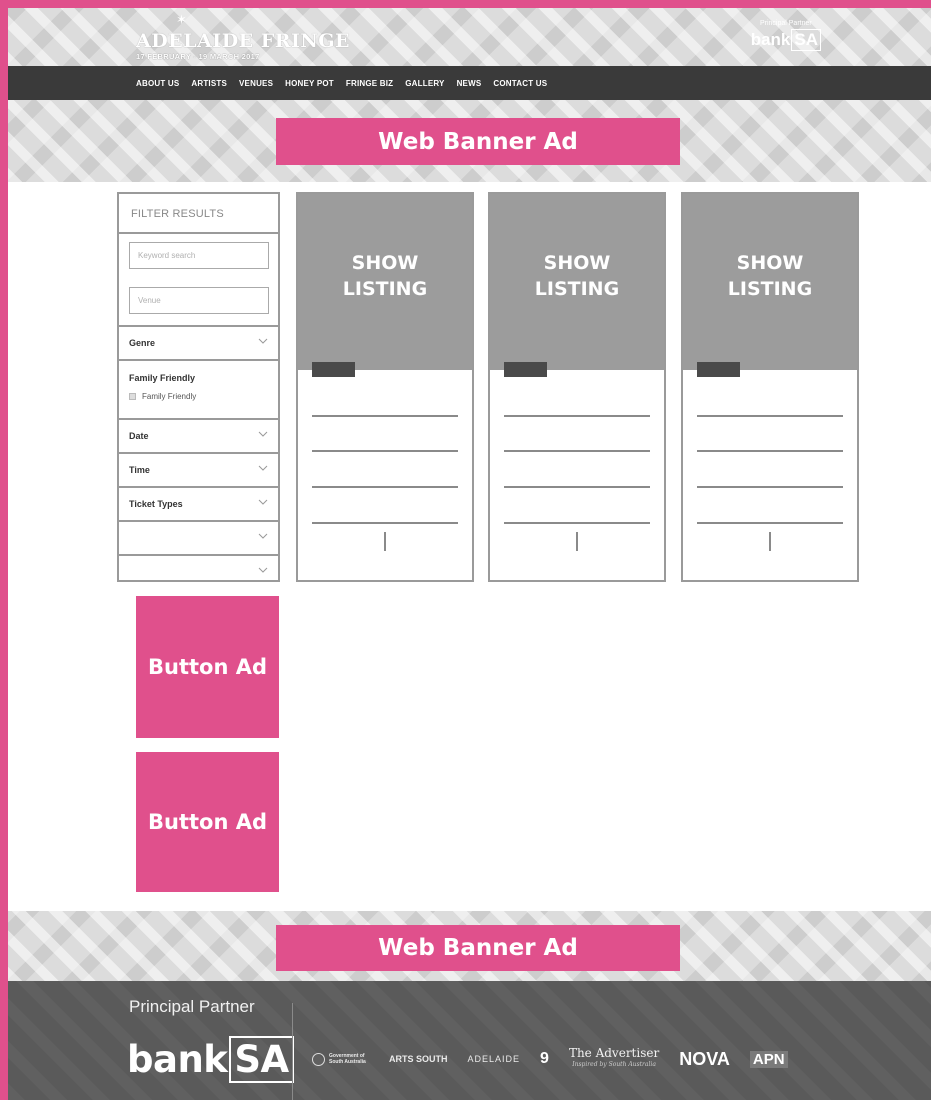  I want to click on footer-divider, so click(292, 1051).